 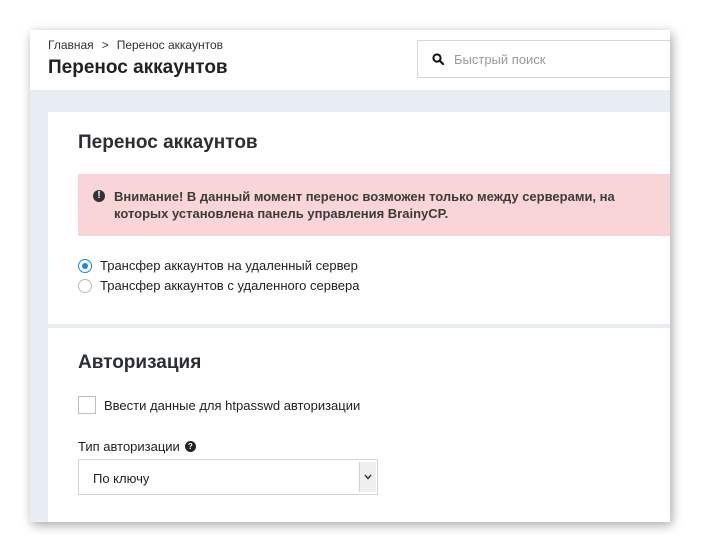 What do you see at coordinates (228, 477) in the screenshot?
I see `auth-type-select: По ключу` at bounding box center [228, 477].